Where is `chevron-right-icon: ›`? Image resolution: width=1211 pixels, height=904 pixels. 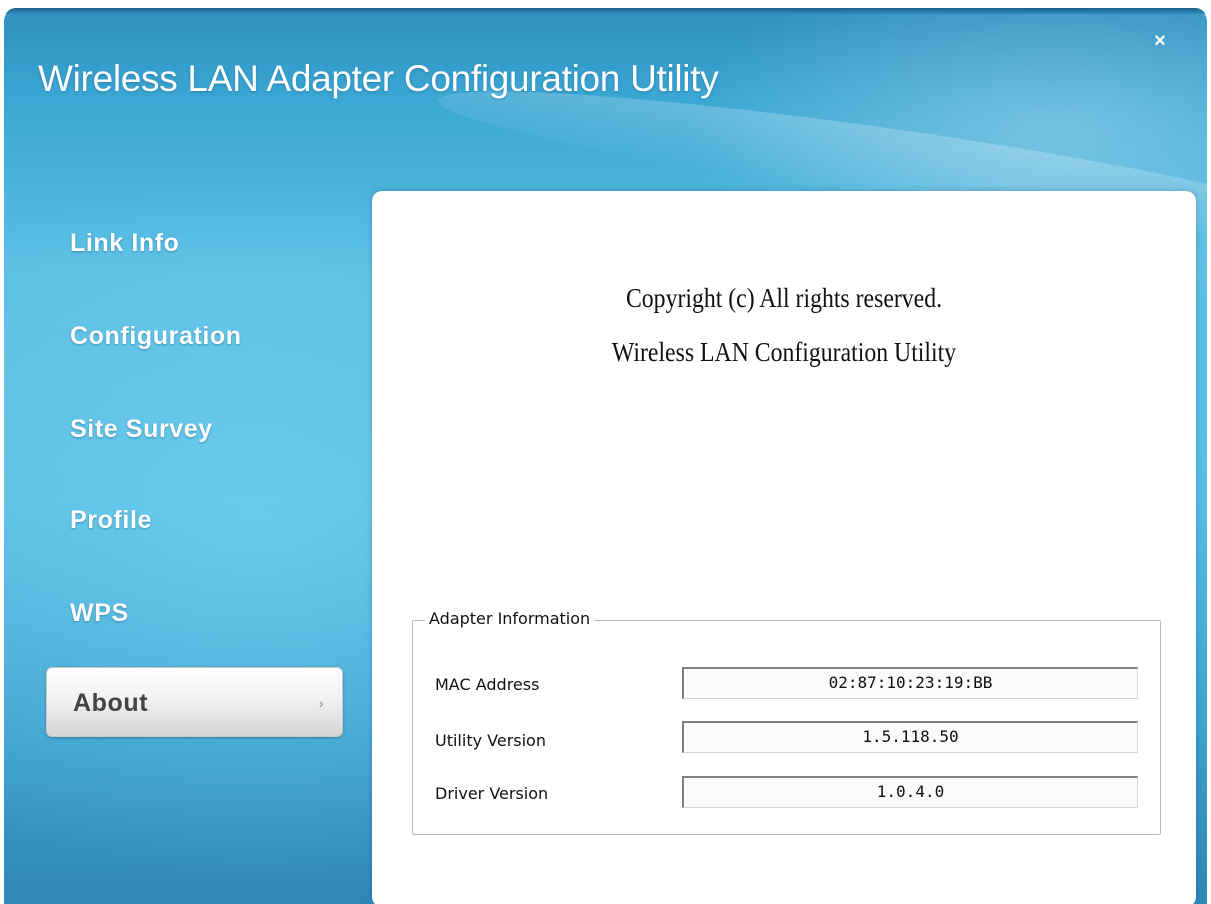 chevron-right-icon: › is located at coordinates (321, 703).